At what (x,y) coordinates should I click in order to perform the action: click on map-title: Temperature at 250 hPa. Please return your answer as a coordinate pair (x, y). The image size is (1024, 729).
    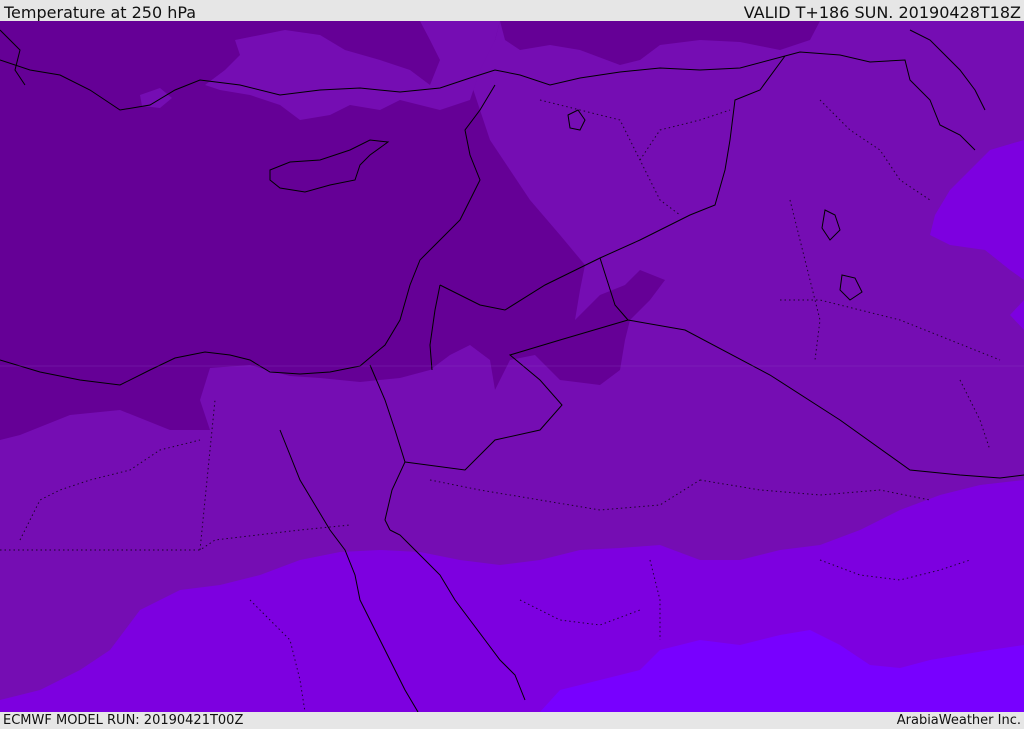
    Looking at the image, I should click on (100, 12).